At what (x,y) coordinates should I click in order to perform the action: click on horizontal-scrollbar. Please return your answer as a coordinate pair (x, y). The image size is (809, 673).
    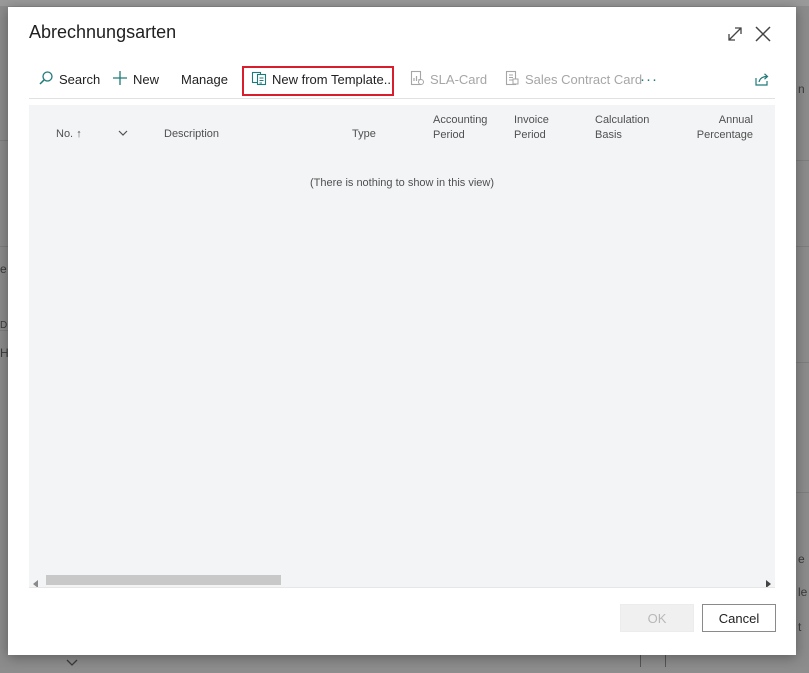
    Looking at the image, I should click on (402, 579).